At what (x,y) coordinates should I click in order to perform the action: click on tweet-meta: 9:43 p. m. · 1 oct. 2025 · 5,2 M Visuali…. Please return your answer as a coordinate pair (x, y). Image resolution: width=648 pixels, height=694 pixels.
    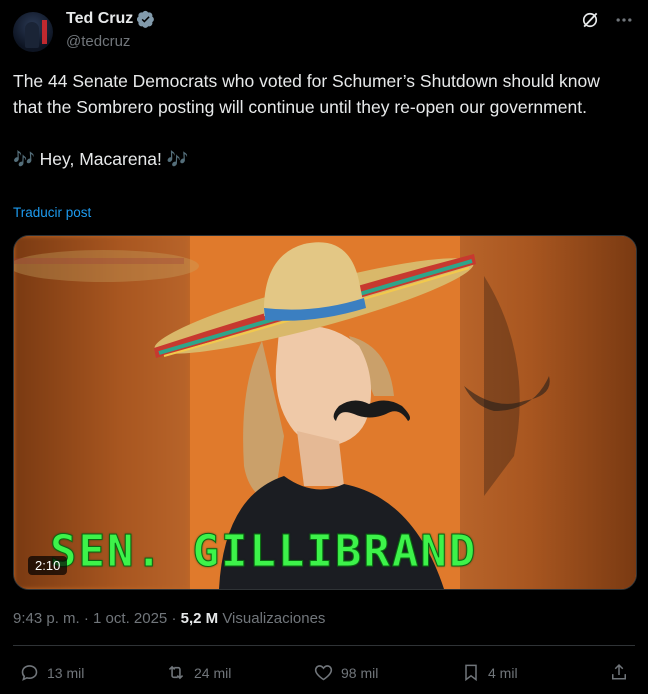
    Looking at the image, I should click on (169, 618).